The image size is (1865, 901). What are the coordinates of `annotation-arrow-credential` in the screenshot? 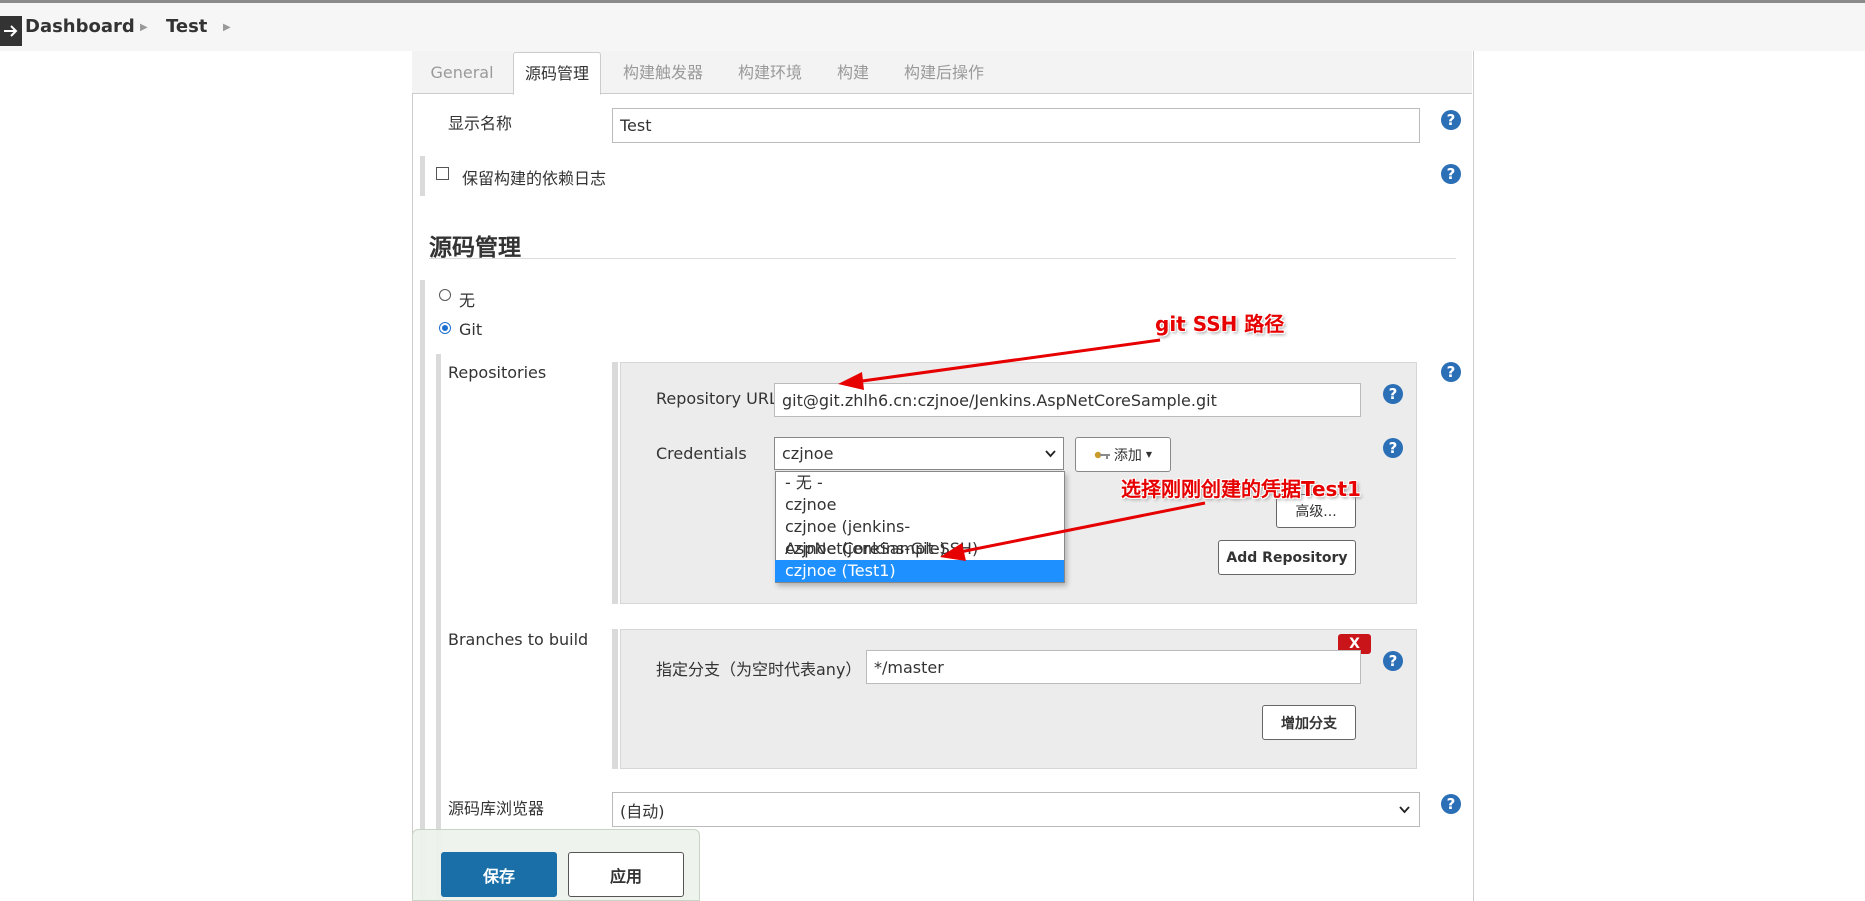 It's located at (1082, 527).